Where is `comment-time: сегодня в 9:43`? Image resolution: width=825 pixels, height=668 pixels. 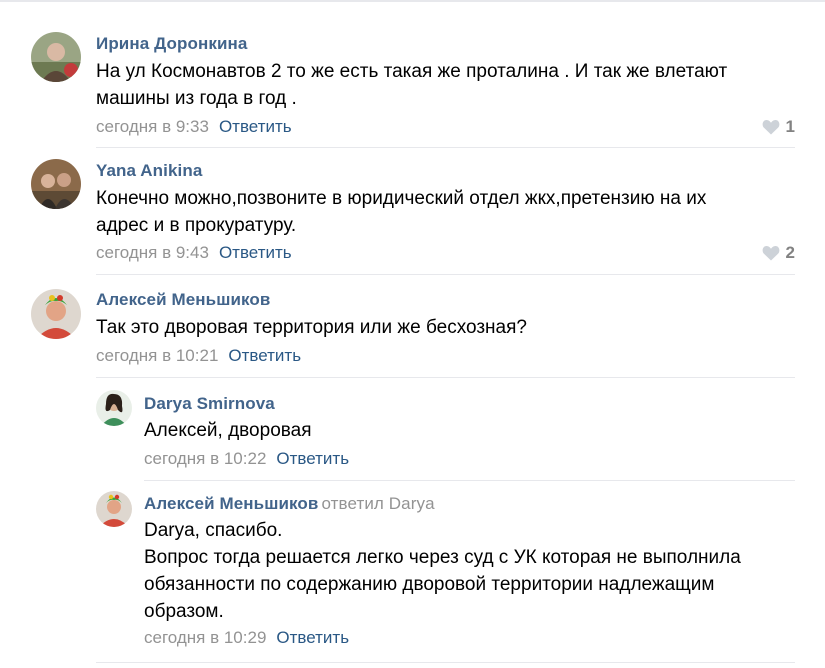
comment-time: сегодня в 9:43 is located at coordinates (152, 252).